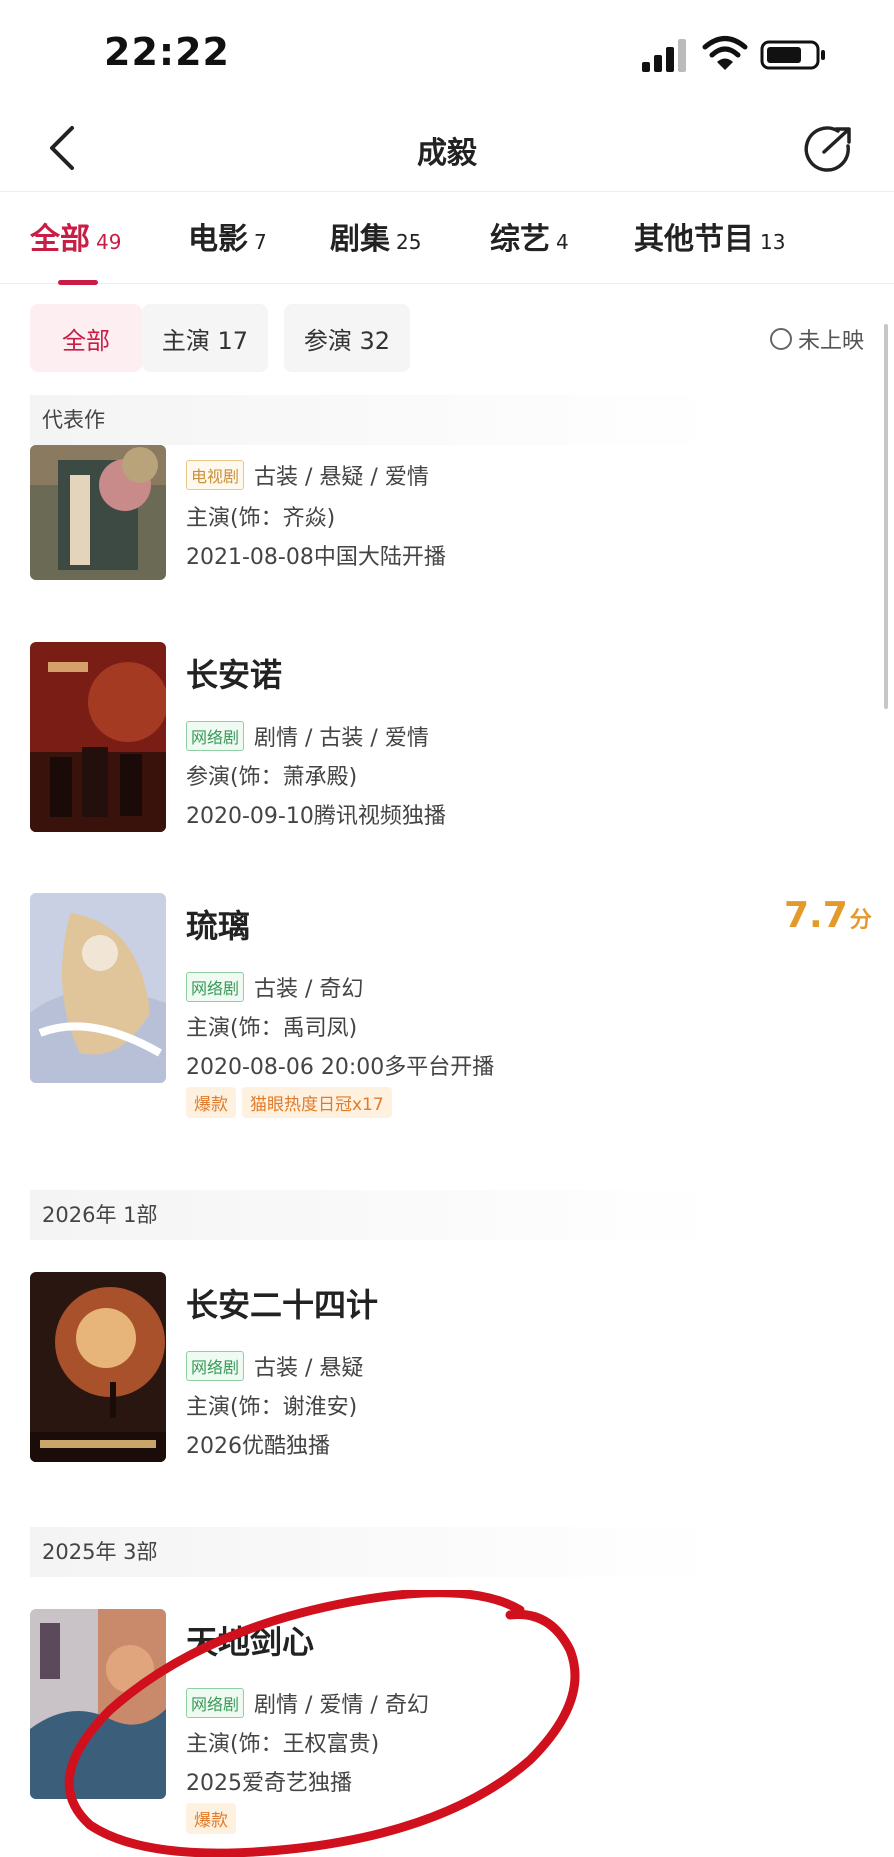 Image resolution: width=894 pixels, height=1857 pixels. What do you see at coordinates (447, 153) in the screenshot?
I see `page-title: 成毅` at bounding box center [447, 153].